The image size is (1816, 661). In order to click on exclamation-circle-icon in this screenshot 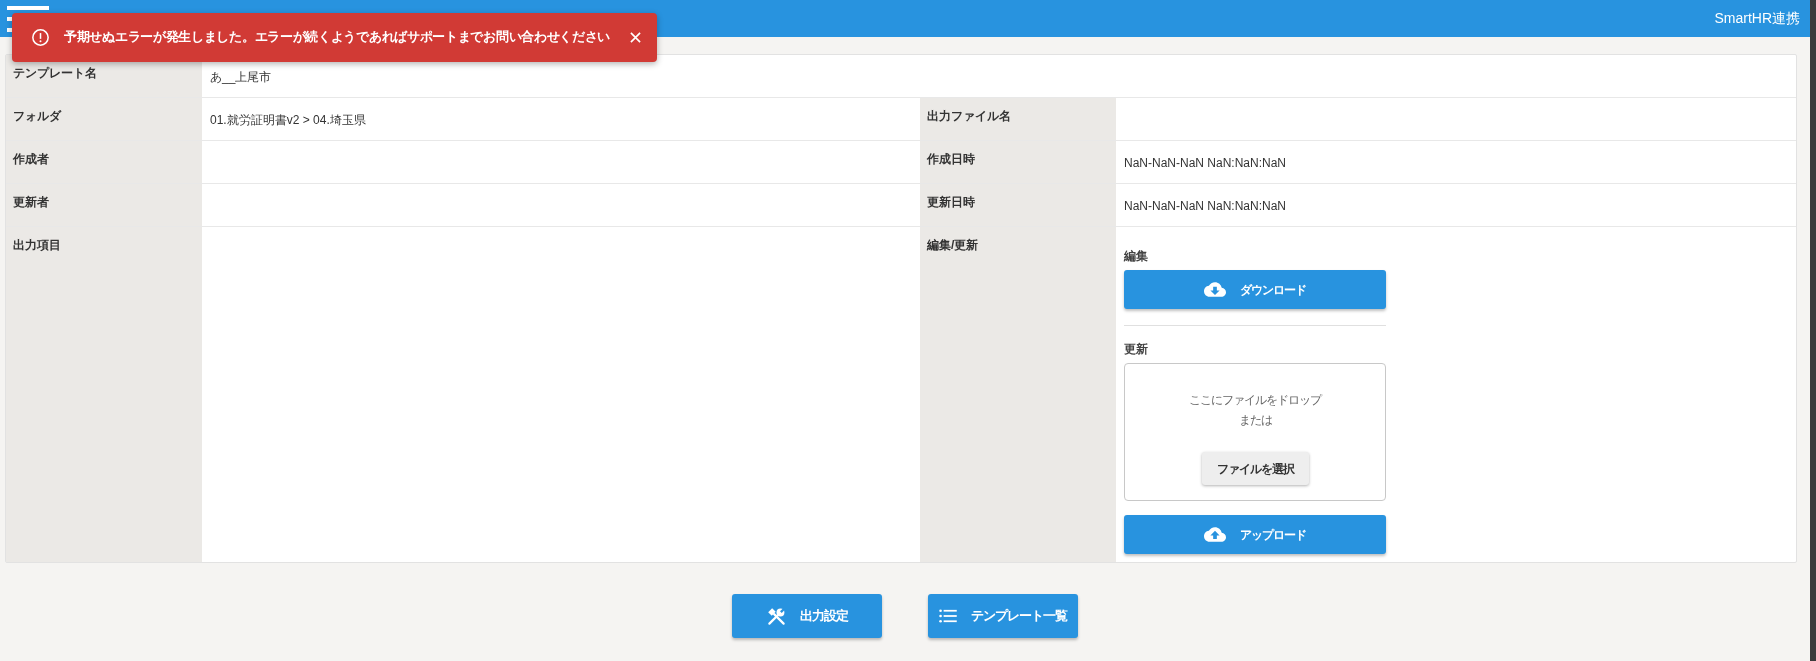, I will do `click(40, 37)`.